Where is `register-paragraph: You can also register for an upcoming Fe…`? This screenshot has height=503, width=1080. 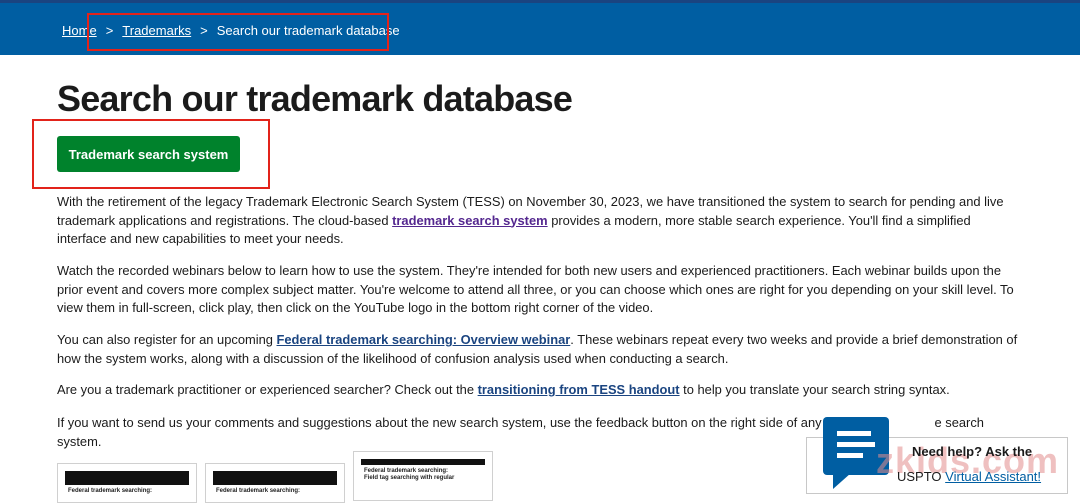
register-paragraph: You can also register for an upcoming Fe… is located at coordinates (539, 349).